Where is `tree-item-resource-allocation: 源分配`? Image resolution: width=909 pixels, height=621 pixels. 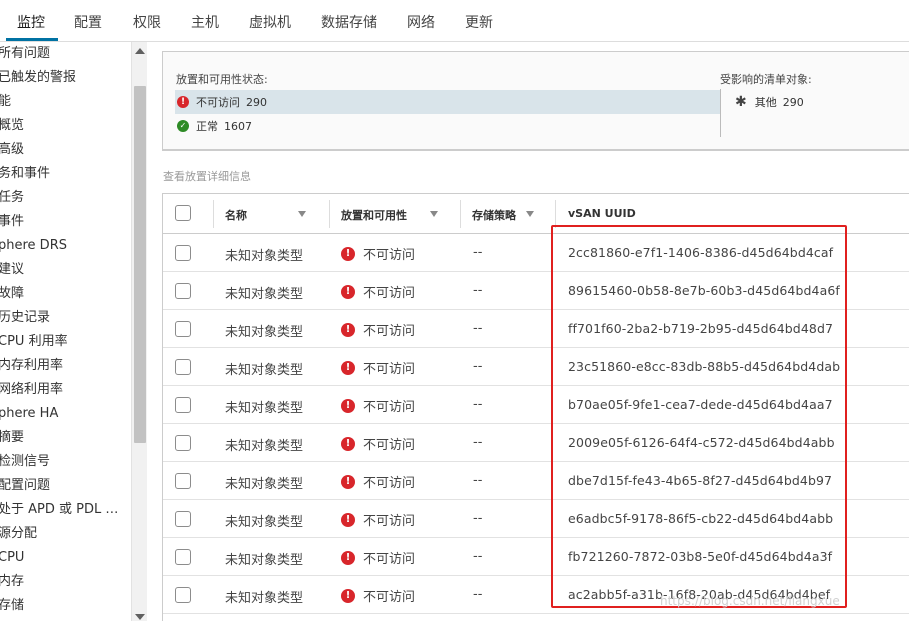
tree-item-resource-allocation: 源分配 is located at coordinates (65, 534).